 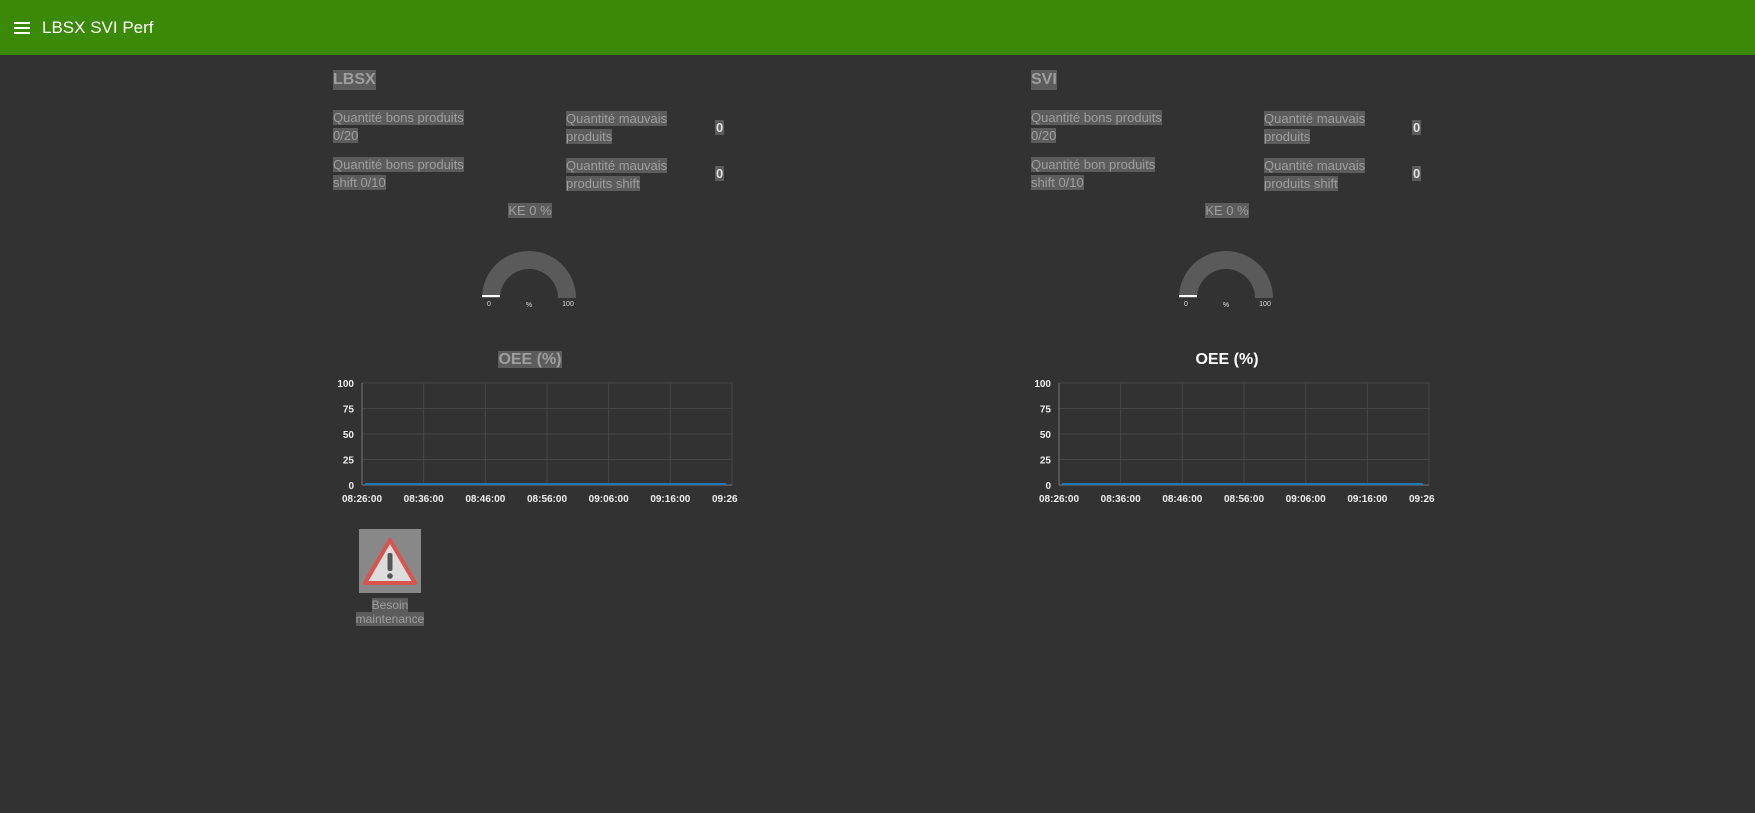 I want to click on group-title: LBSX, so click(x=354, y=80).